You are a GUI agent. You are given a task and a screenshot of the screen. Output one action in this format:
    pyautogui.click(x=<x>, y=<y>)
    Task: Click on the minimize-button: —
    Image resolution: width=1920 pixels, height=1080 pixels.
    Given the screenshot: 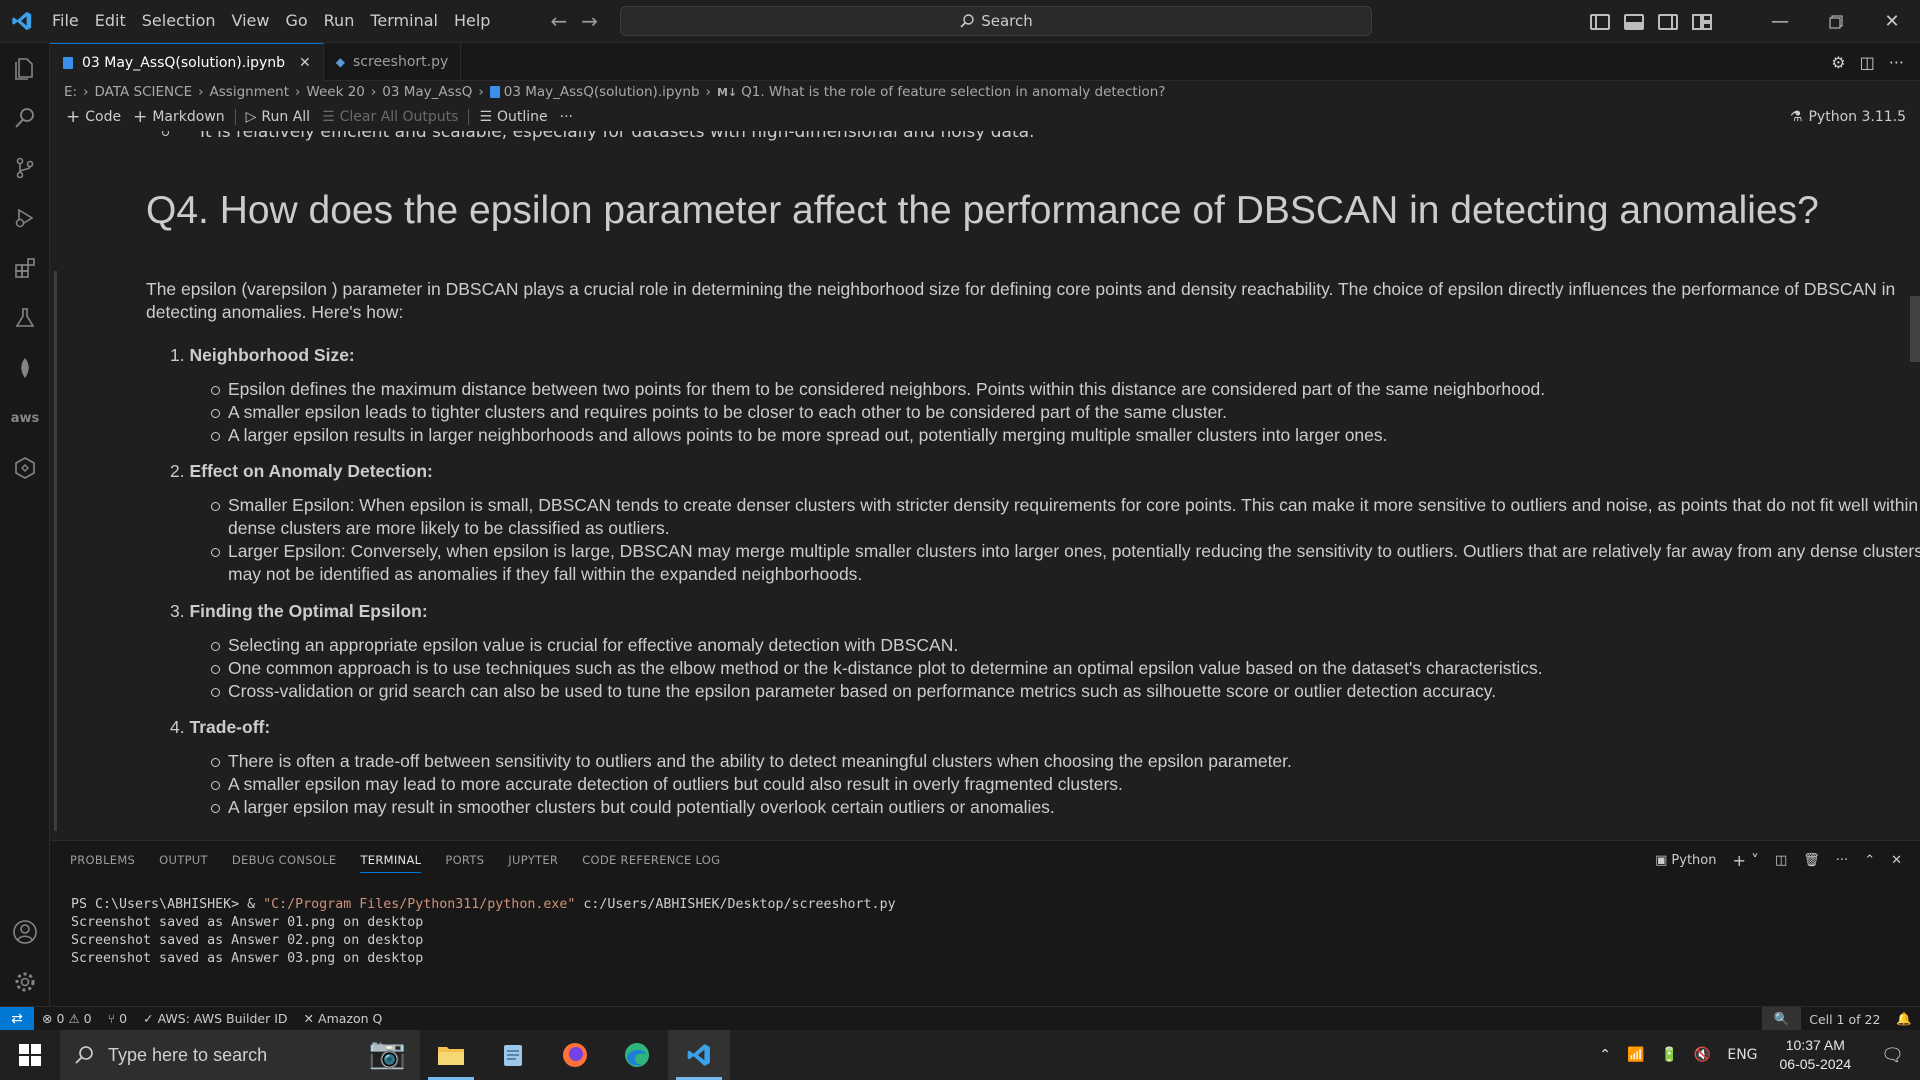 What is the action you would take?
    pyautogui.click(x=1780, y=21)
    